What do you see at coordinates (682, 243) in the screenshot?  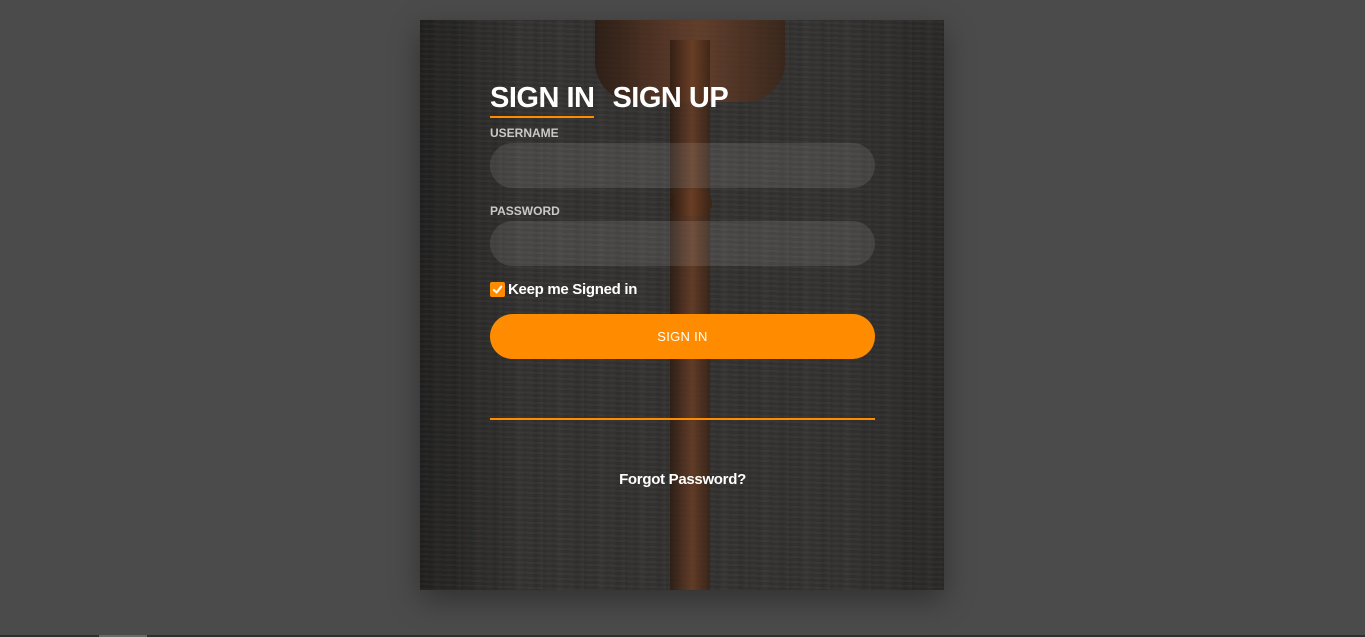 I see `password-input` at bounding box center [682, 243].